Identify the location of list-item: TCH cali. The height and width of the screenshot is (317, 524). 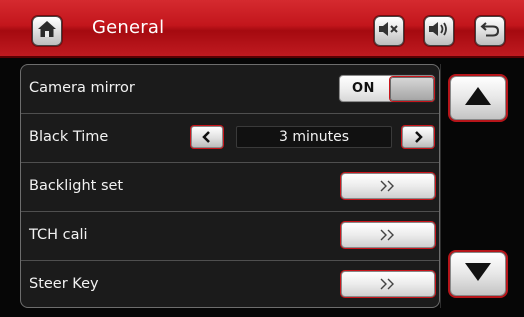
(230, 236).